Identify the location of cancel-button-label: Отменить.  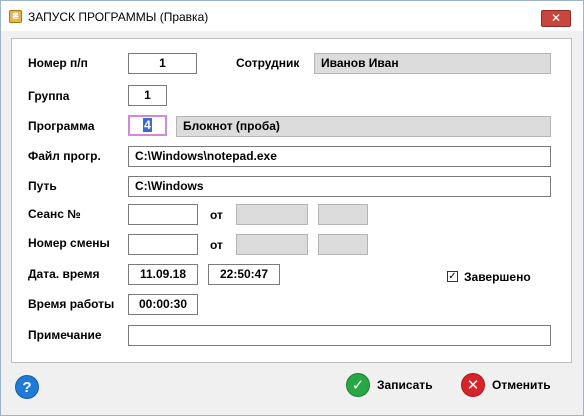
(521, 385).